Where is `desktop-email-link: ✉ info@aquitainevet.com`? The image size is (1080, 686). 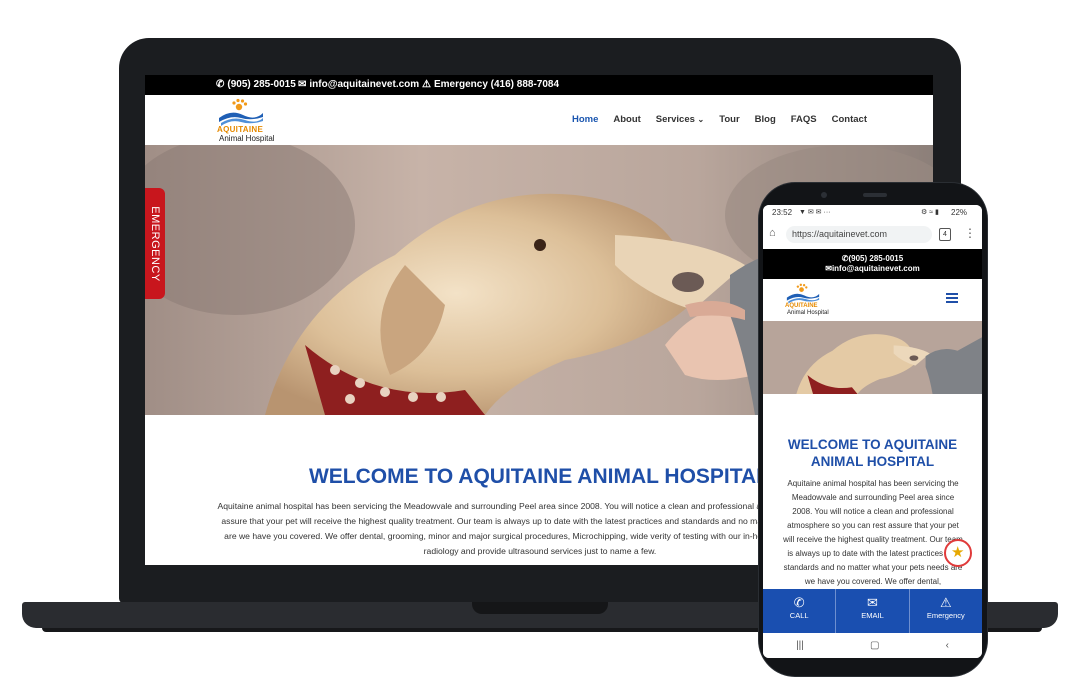 desktop-email-link: ✉ info@aquitainevet.com is located at coordinates (358, 84).